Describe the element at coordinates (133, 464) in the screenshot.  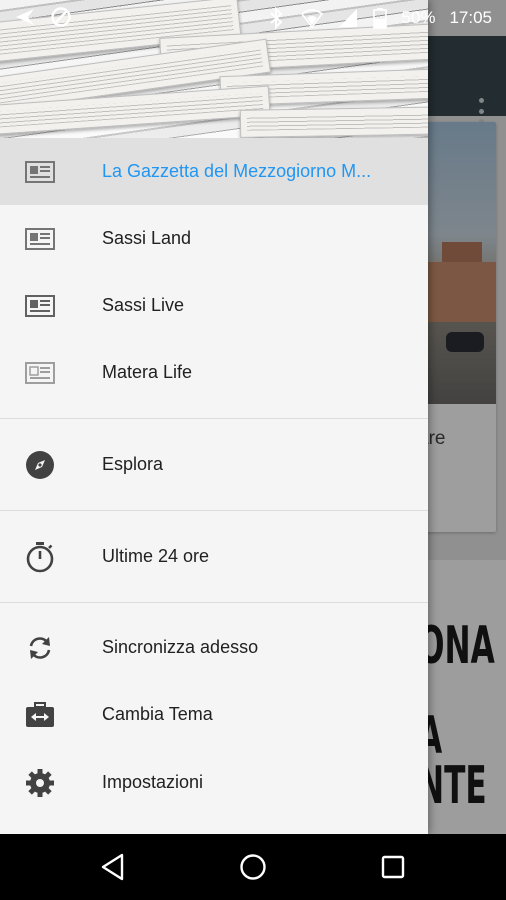
I see `drawer-item-label: Esplora` at that location.